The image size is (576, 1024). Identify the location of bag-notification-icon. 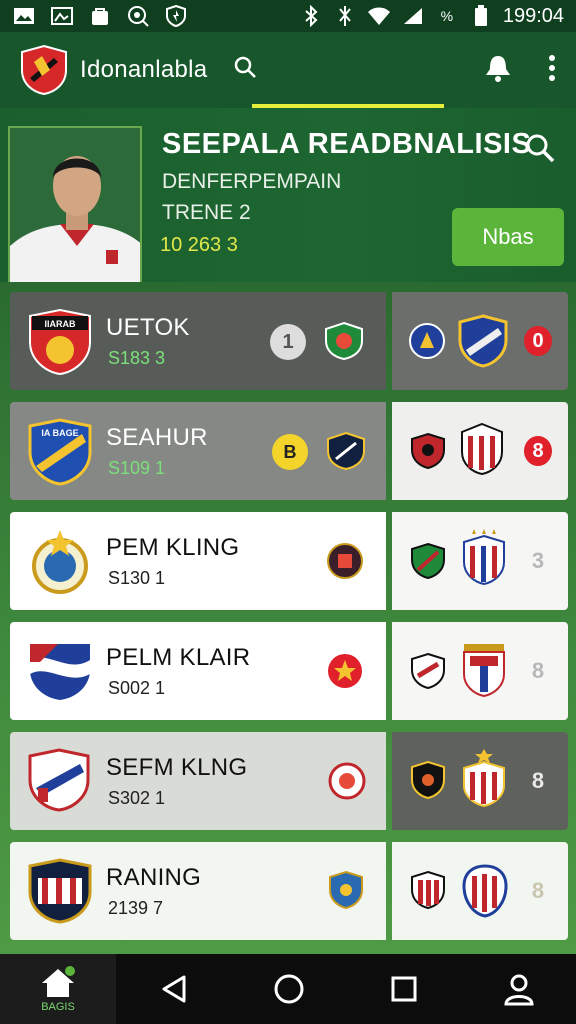
(100, 16).